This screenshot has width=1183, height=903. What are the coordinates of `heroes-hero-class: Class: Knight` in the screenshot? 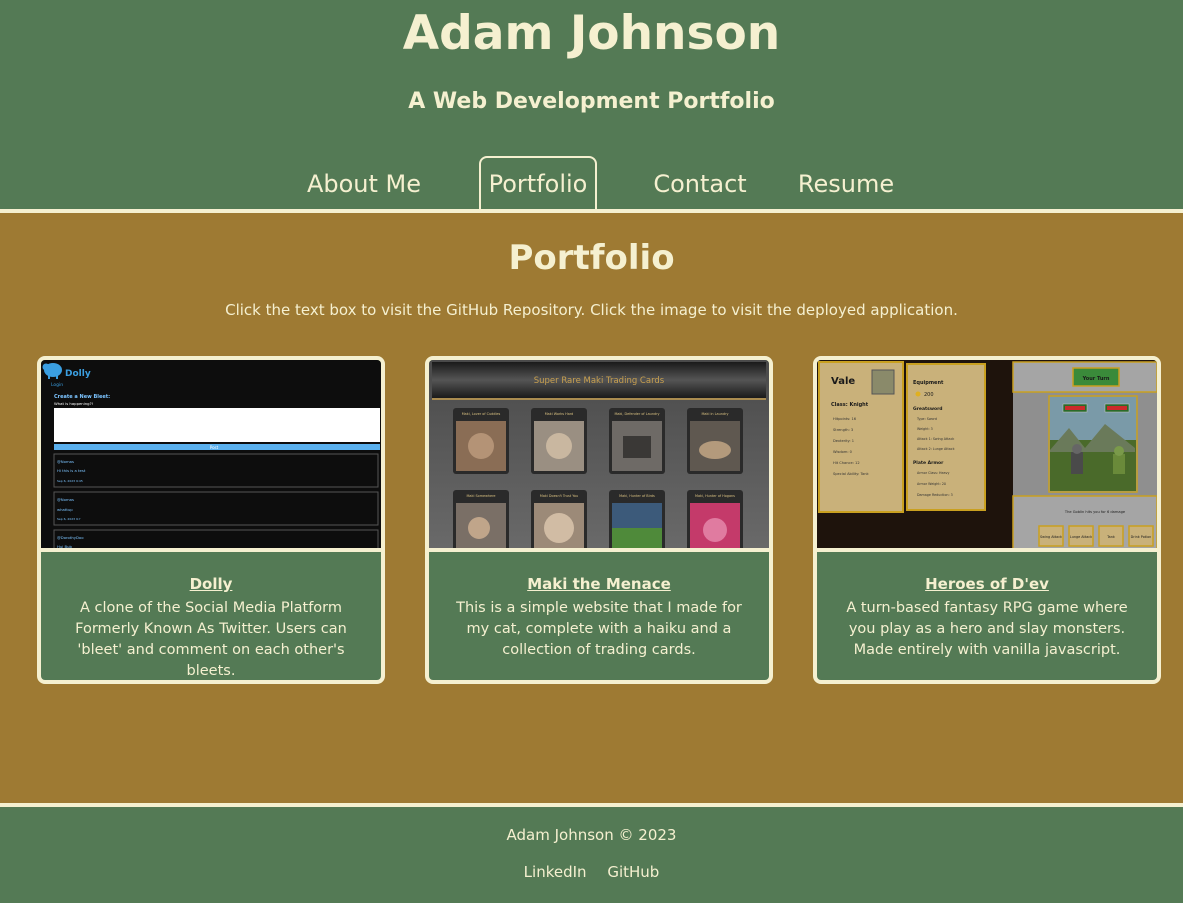 It's located at (850, 405).